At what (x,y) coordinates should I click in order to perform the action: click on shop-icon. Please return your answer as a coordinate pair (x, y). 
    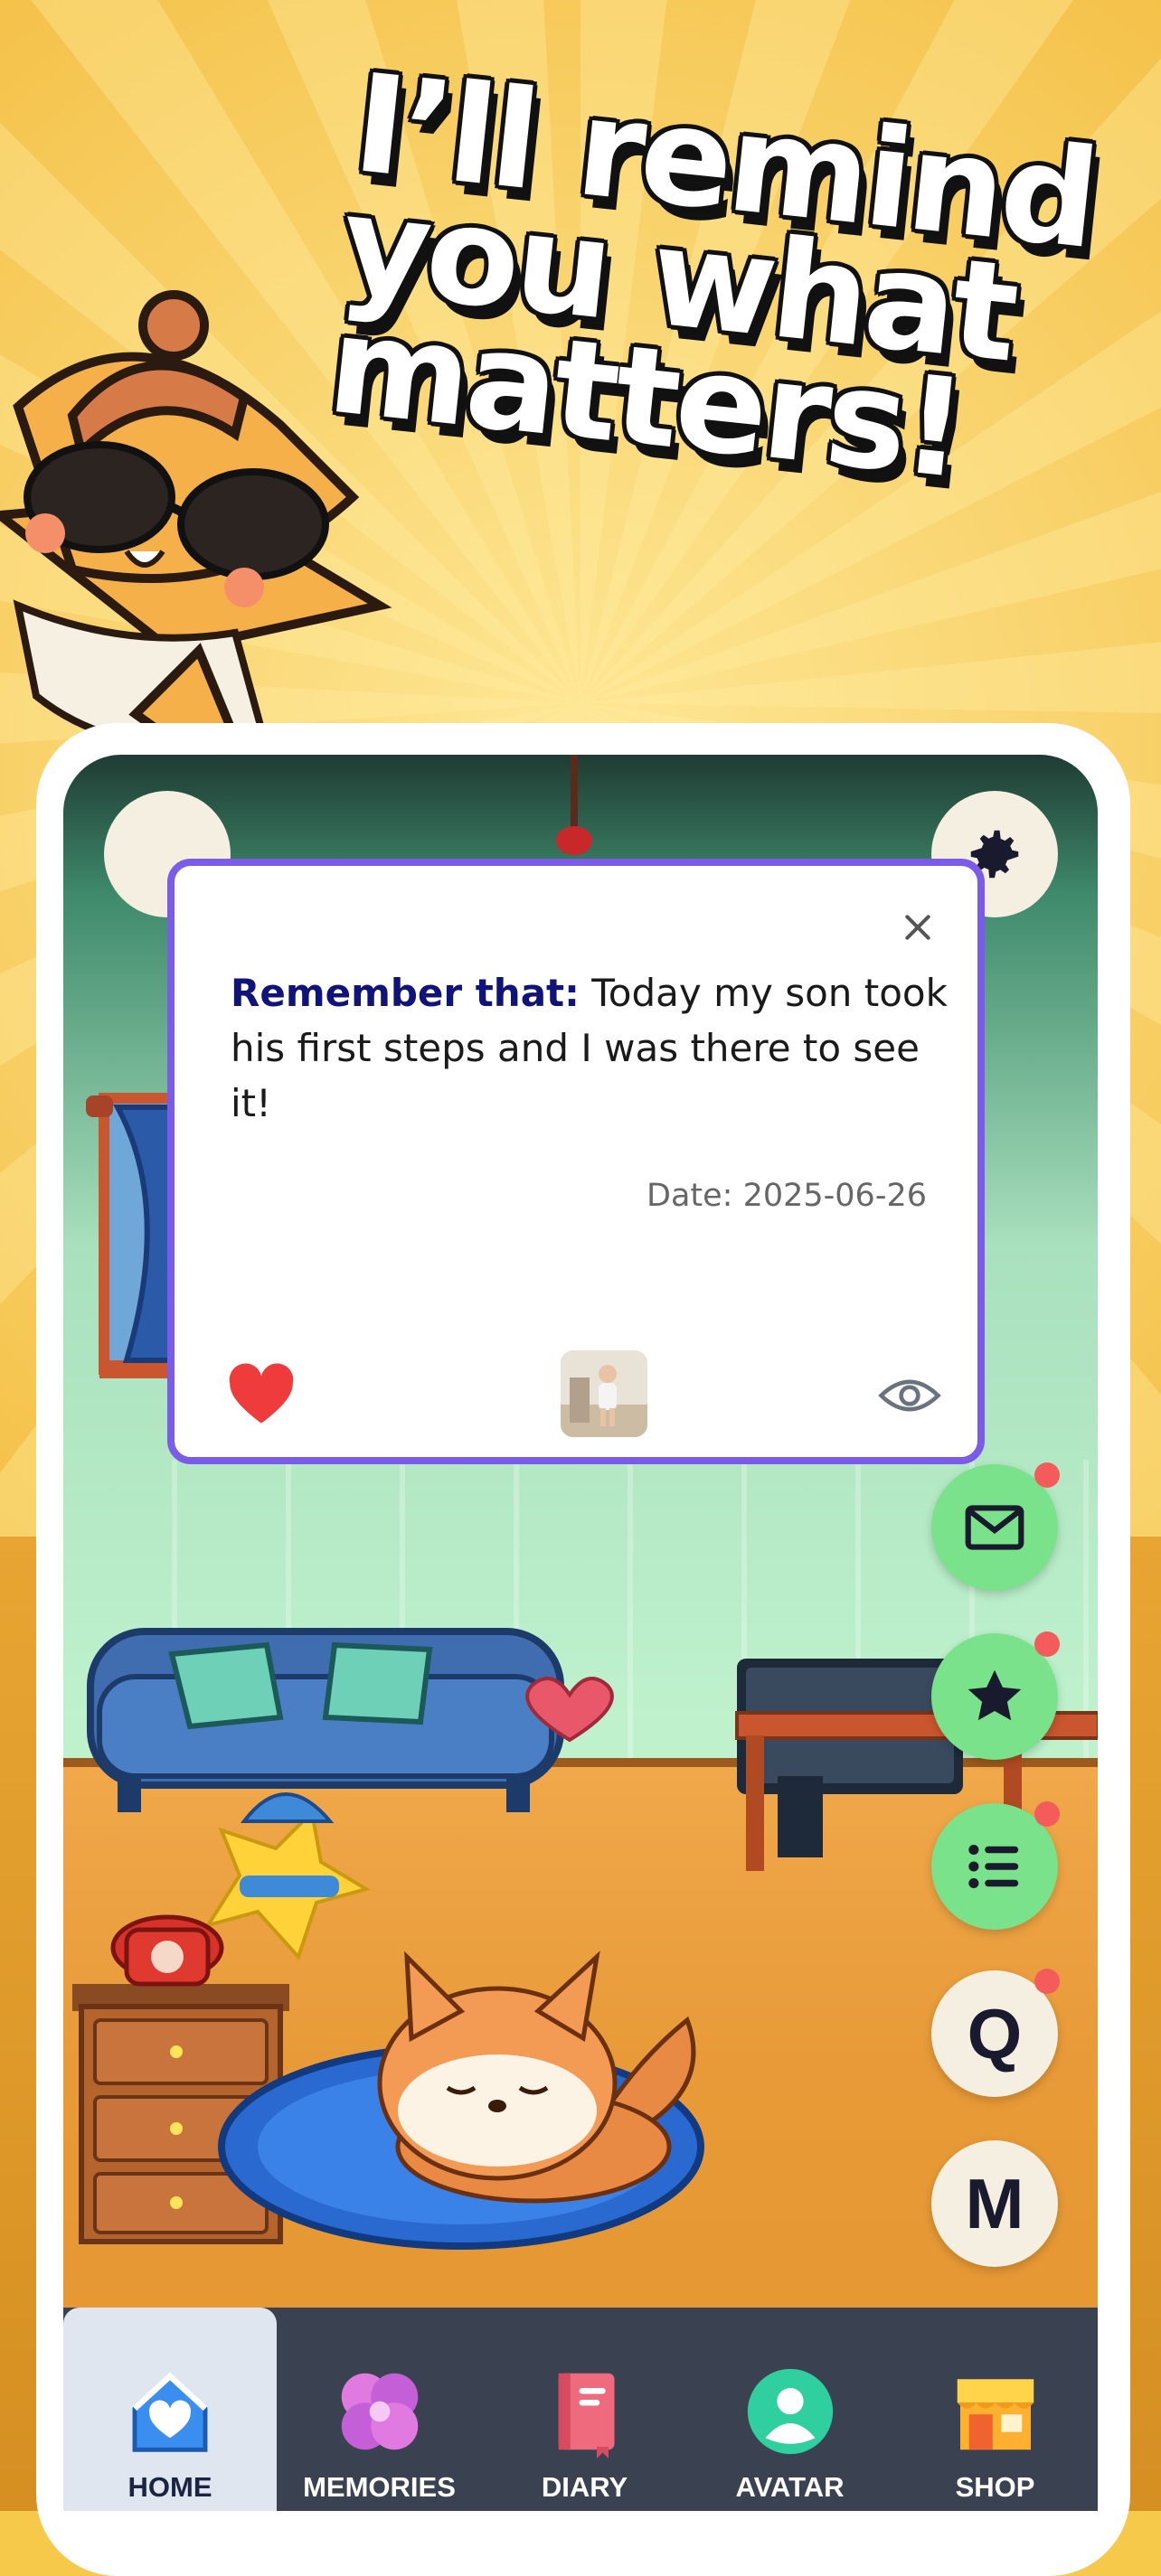
    Looking at the image, I should click on (995, 2415).